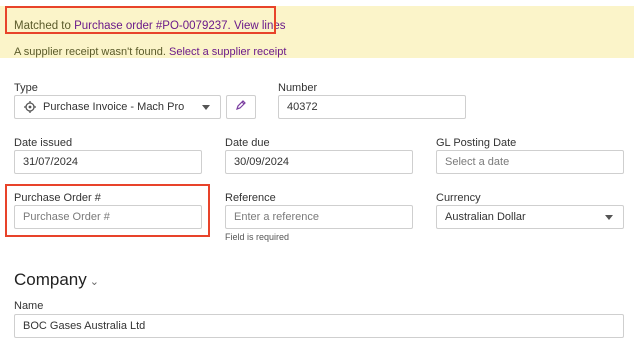  What do you see at coordinates (50, 279) in the screenshot?
I see `company-title: Company` at bounding box center [50, 279].